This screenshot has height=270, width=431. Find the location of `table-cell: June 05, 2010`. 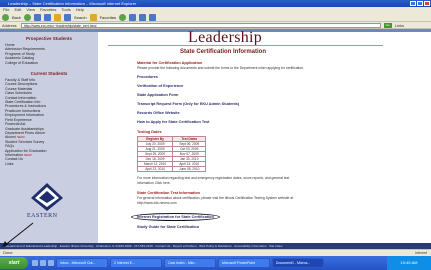

table-cell: June 05, 2010 is located at coordinates (189, 169).